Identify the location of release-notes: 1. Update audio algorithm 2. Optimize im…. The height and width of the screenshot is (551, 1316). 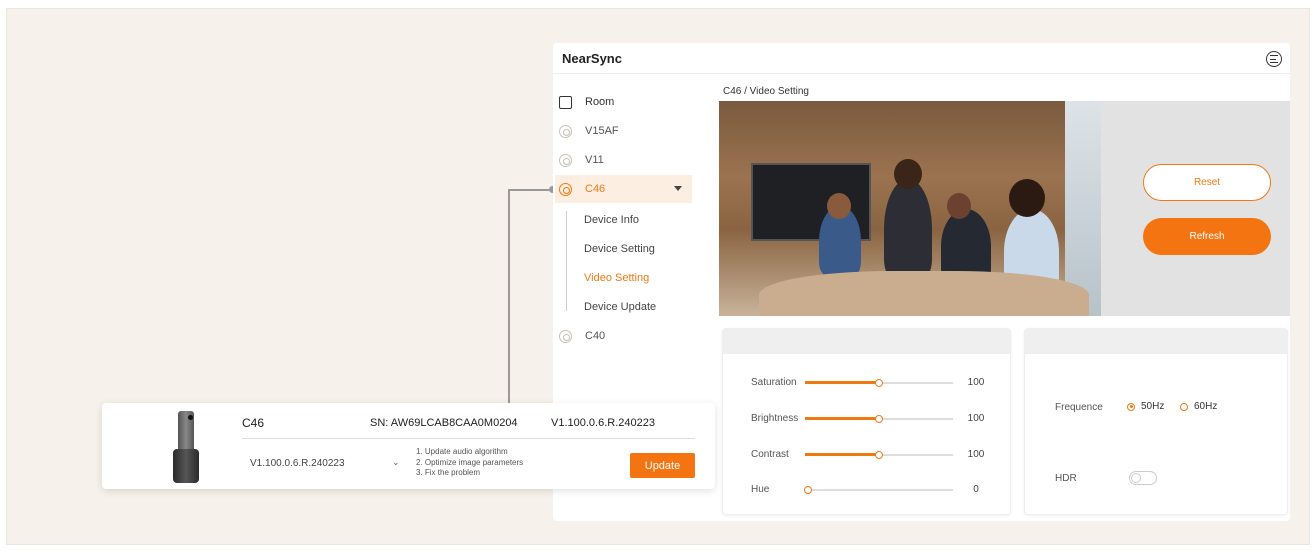
(469, 463).